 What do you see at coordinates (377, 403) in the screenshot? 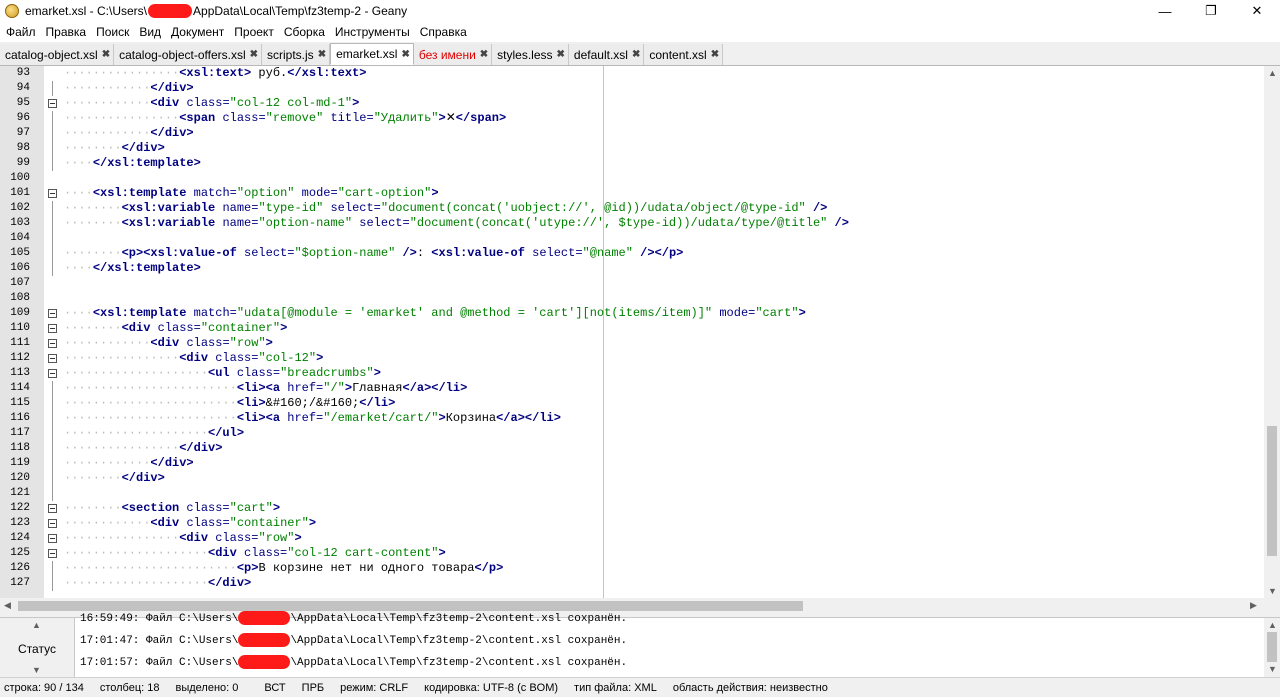
I see `code-token: </li>` at bounding box center [377, 403].